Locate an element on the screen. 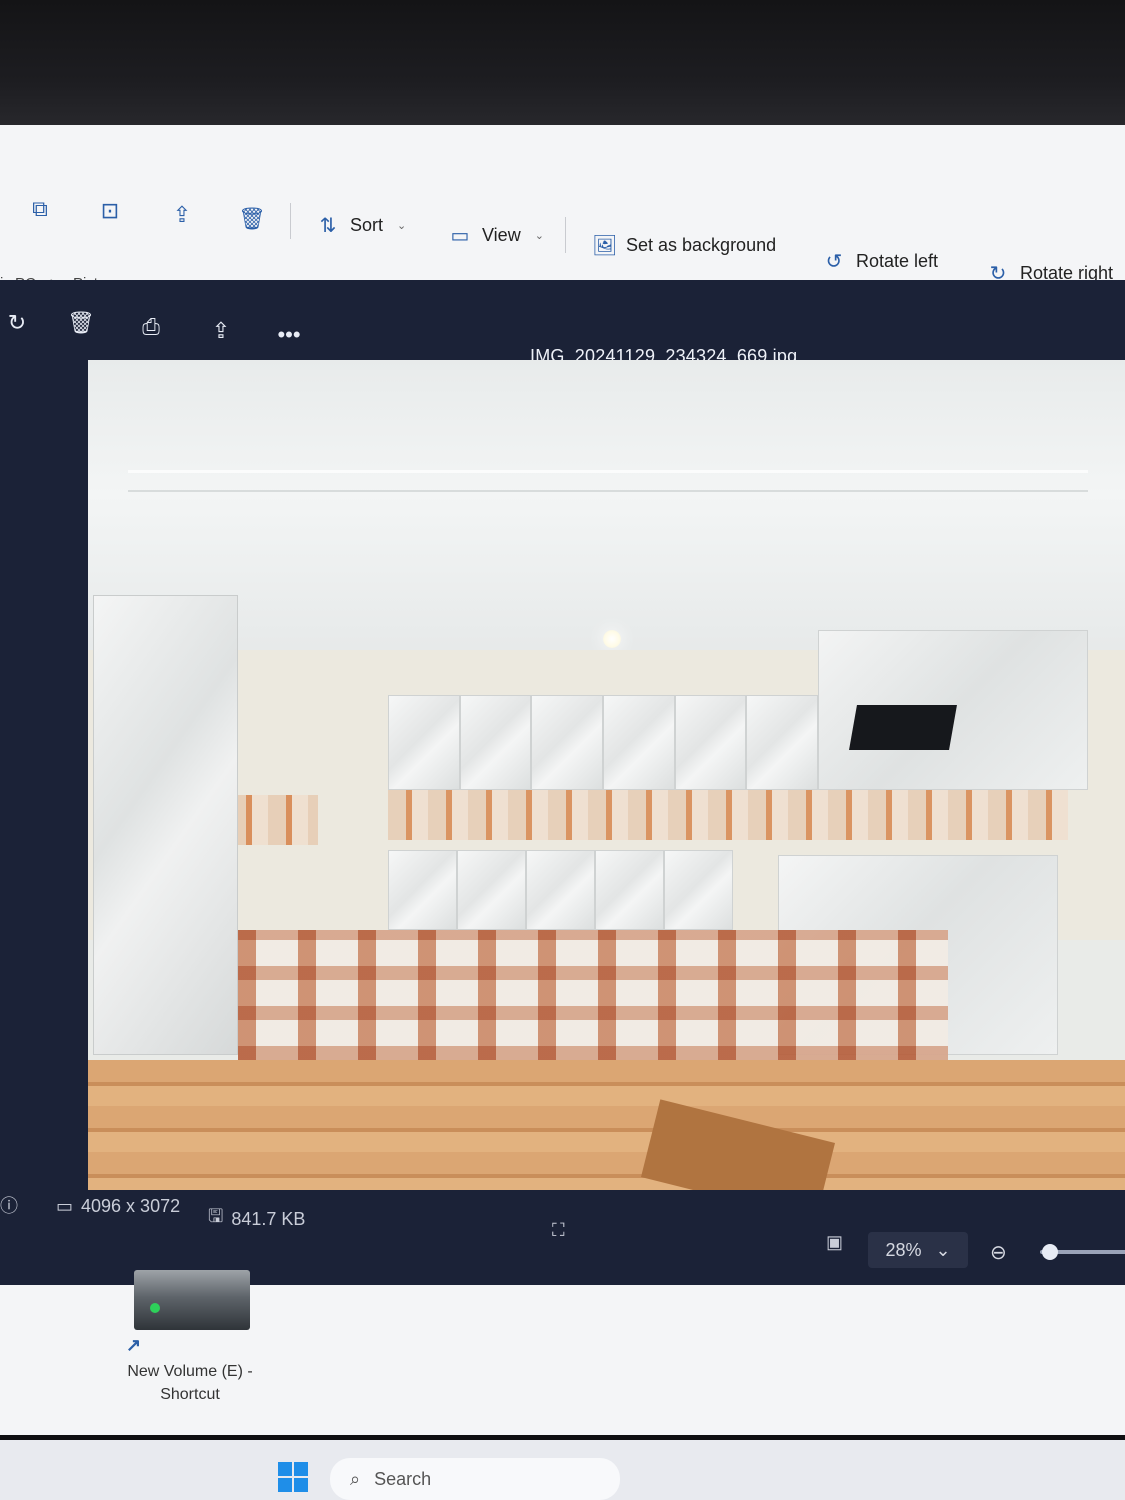 This screenshot has height=1500, width=1125. file-size-icon: 🖫 is located at coordinates (216, 1216).